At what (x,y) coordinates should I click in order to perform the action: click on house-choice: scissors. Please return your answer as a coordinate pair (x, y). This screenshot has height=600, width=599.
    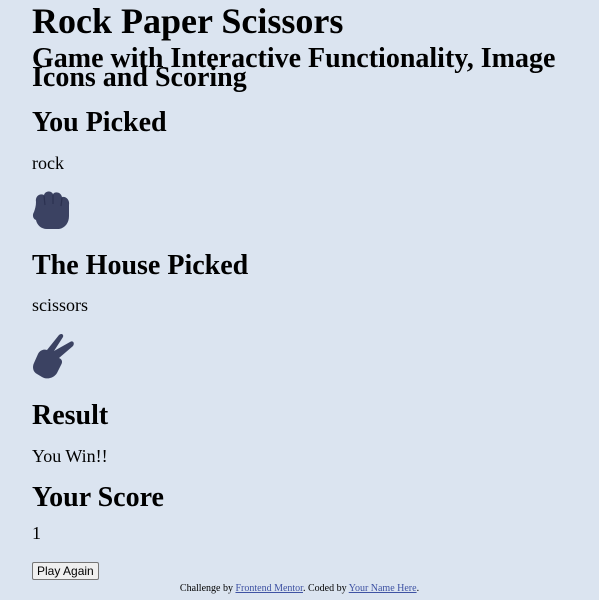
    Looking at the image, I should click on (60, 305).